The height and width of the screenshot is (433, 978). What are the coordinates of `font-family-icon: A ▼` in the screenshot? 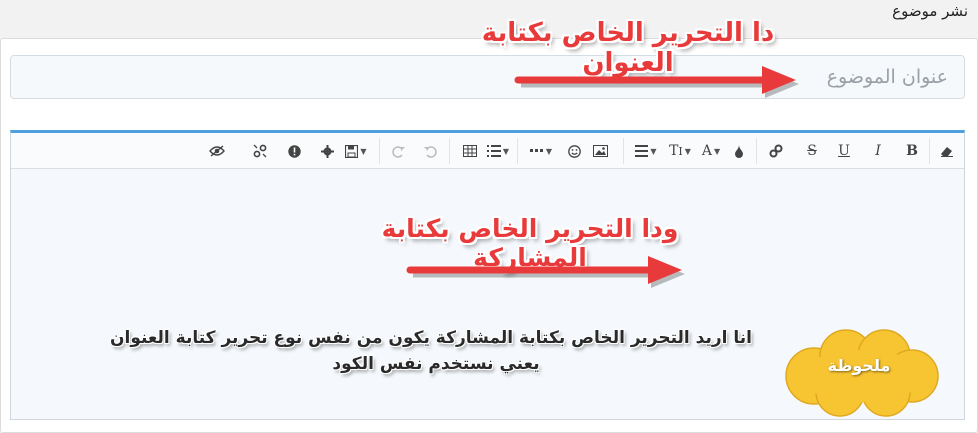 It's located at (711, 151).